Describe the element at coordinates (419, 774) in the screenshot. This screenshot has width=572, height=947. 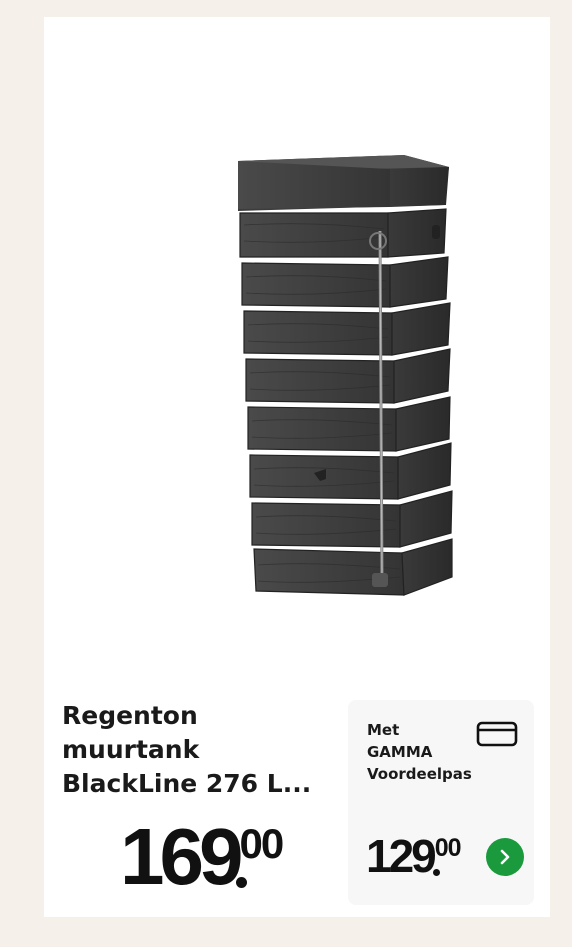
I see `loyalty-label-line-3: Voordeelpas` at that location.